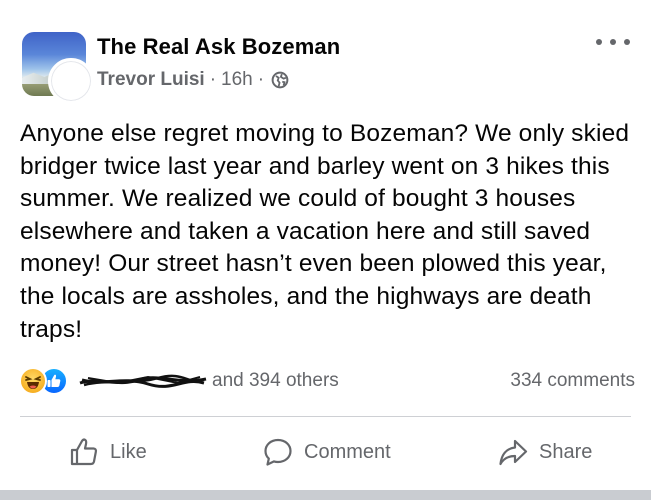 The height and width of the screenshot is (500, 651). Describe the element at coordinates (218, 47) in the screenshot. I see `group-name-link: The Real Ask Bozeman` at that location.